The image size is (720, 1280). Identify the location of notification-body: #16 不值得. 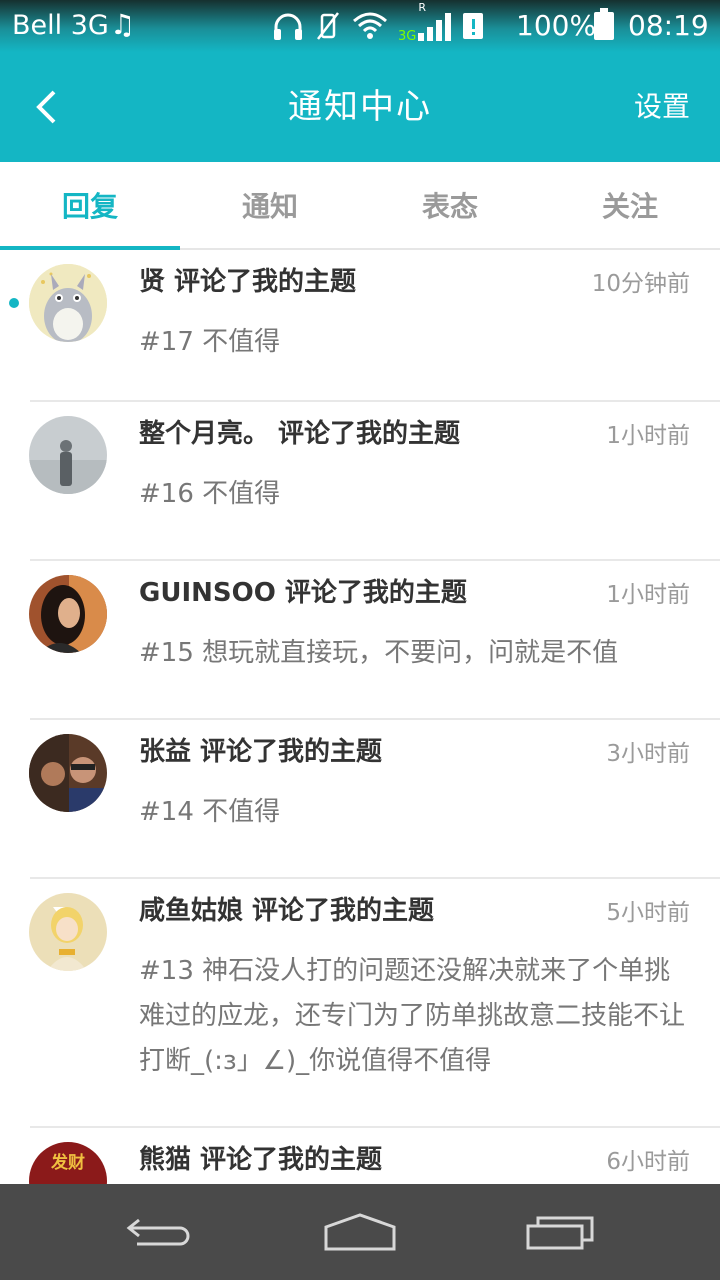
(210, 494).